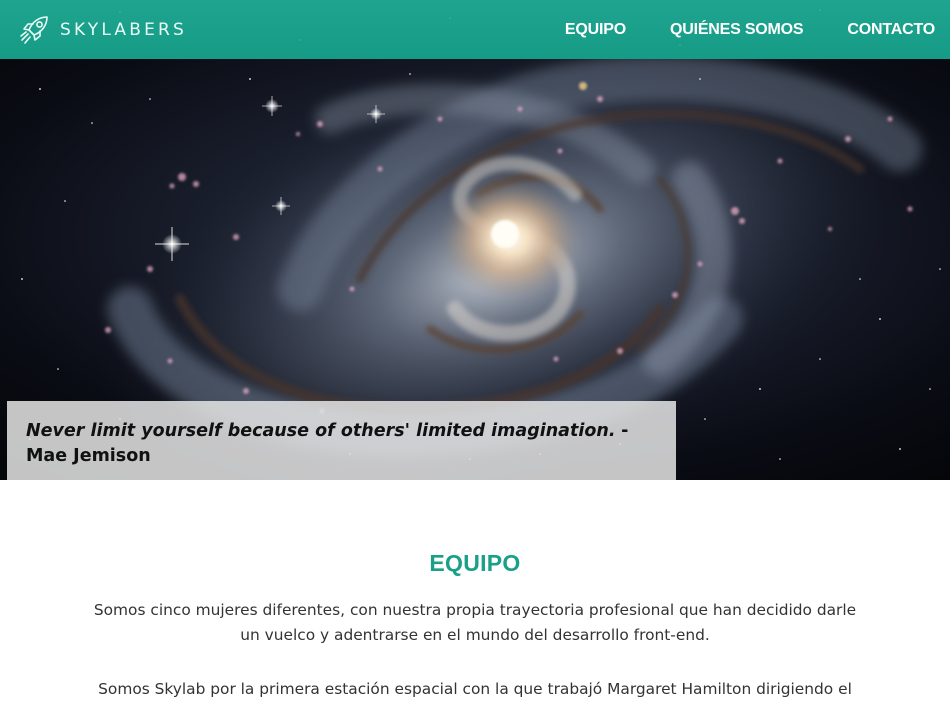  What do you see at coordinates (891, 30) in the screenshot?
I see `nav-link-contacto: CONTACTO` at bounding box center [891, 30].